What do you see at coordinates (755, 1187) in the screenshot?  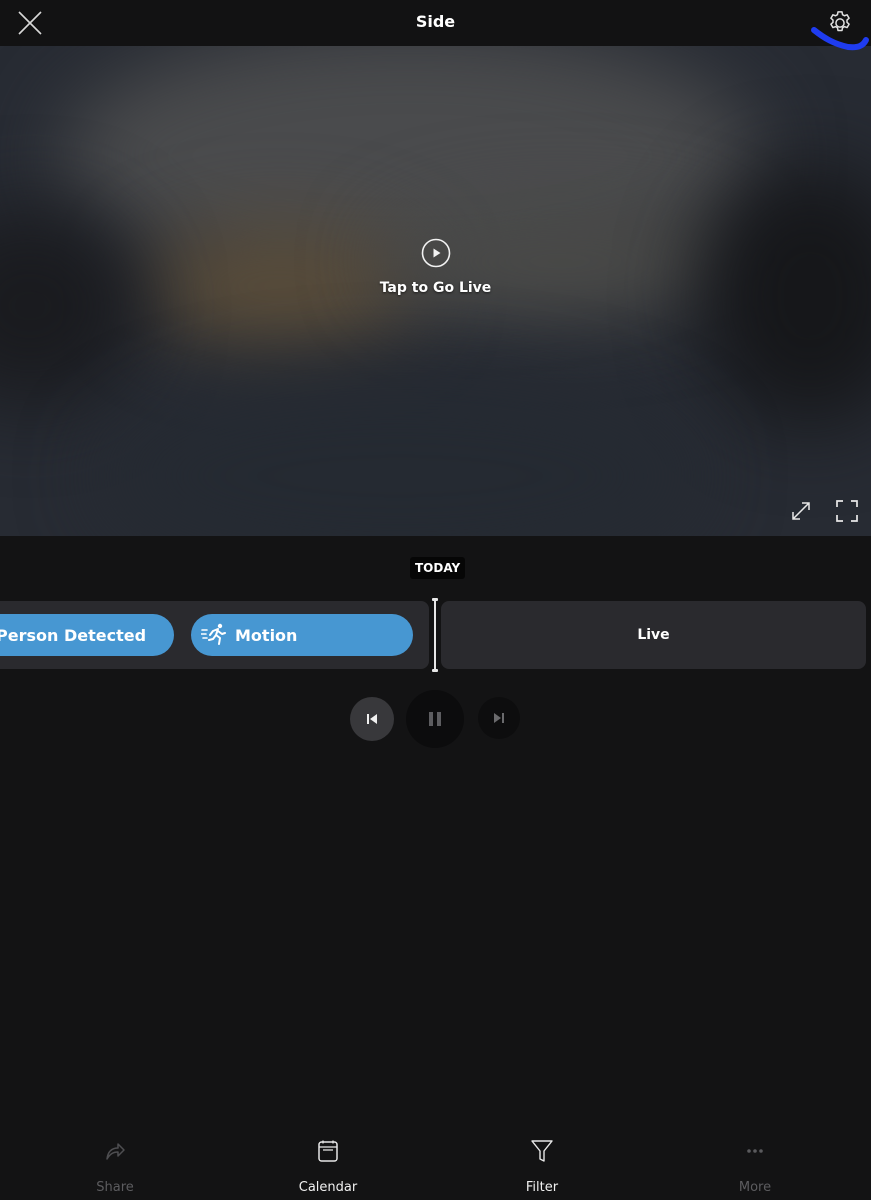 I see `more-label: More` at bounding box center [755, 1187].